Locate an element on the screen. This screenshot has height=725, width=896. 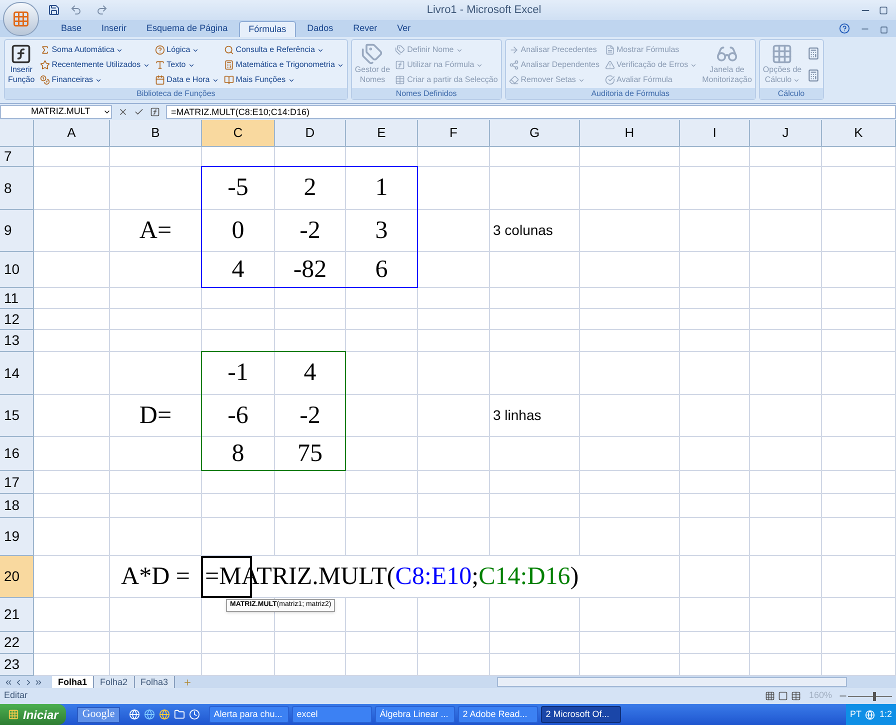
grid-cell: 0 is located at coordinates (238, 231).